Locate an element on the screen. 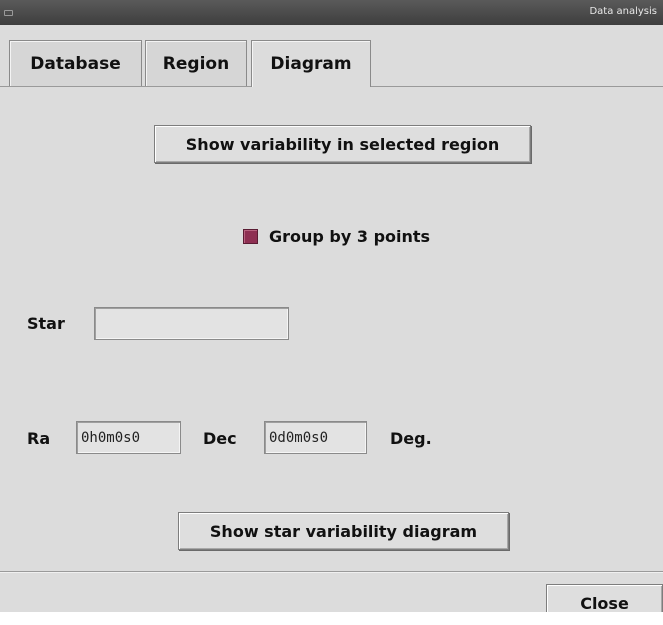  window-title: Data analysis is located at coordinates (623, 11).